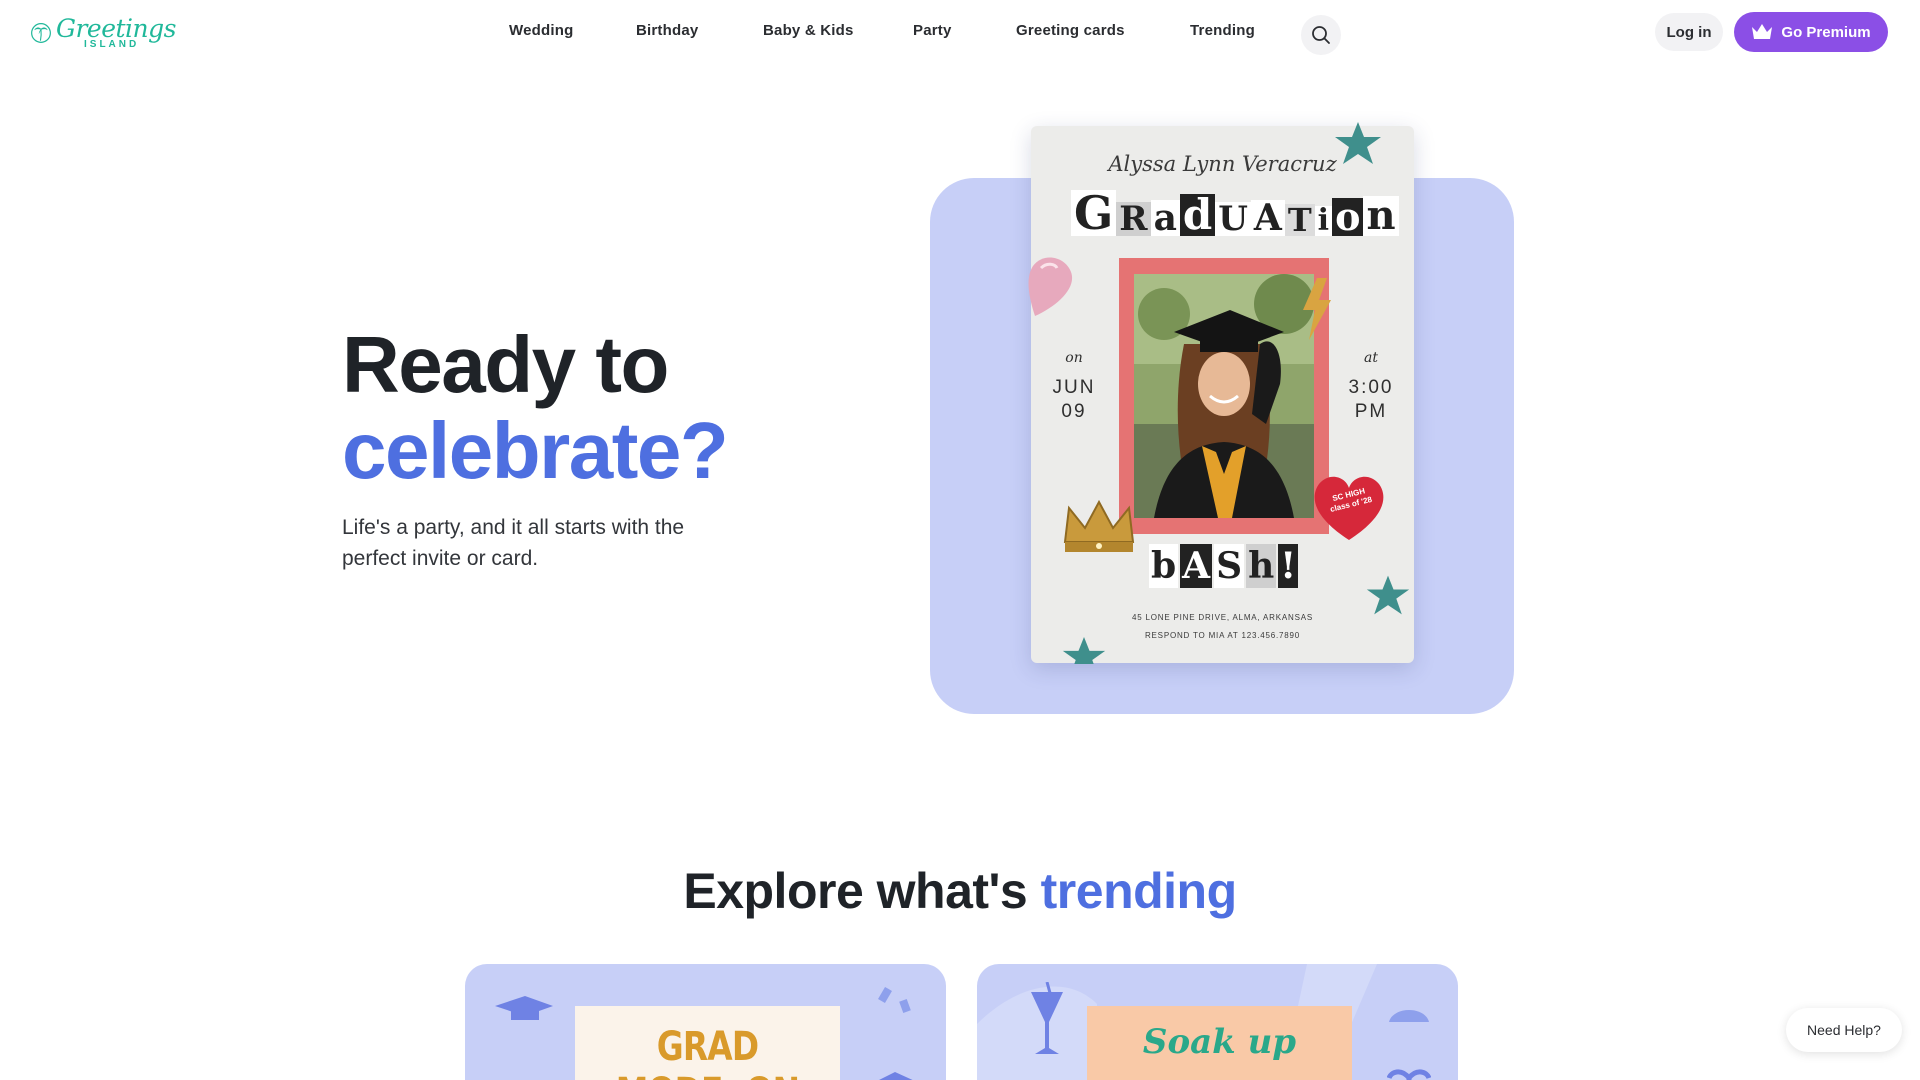 This screenshot has height=1080, width=1920. I want to click on invite-bash-letter: !, so click(1288, 566).